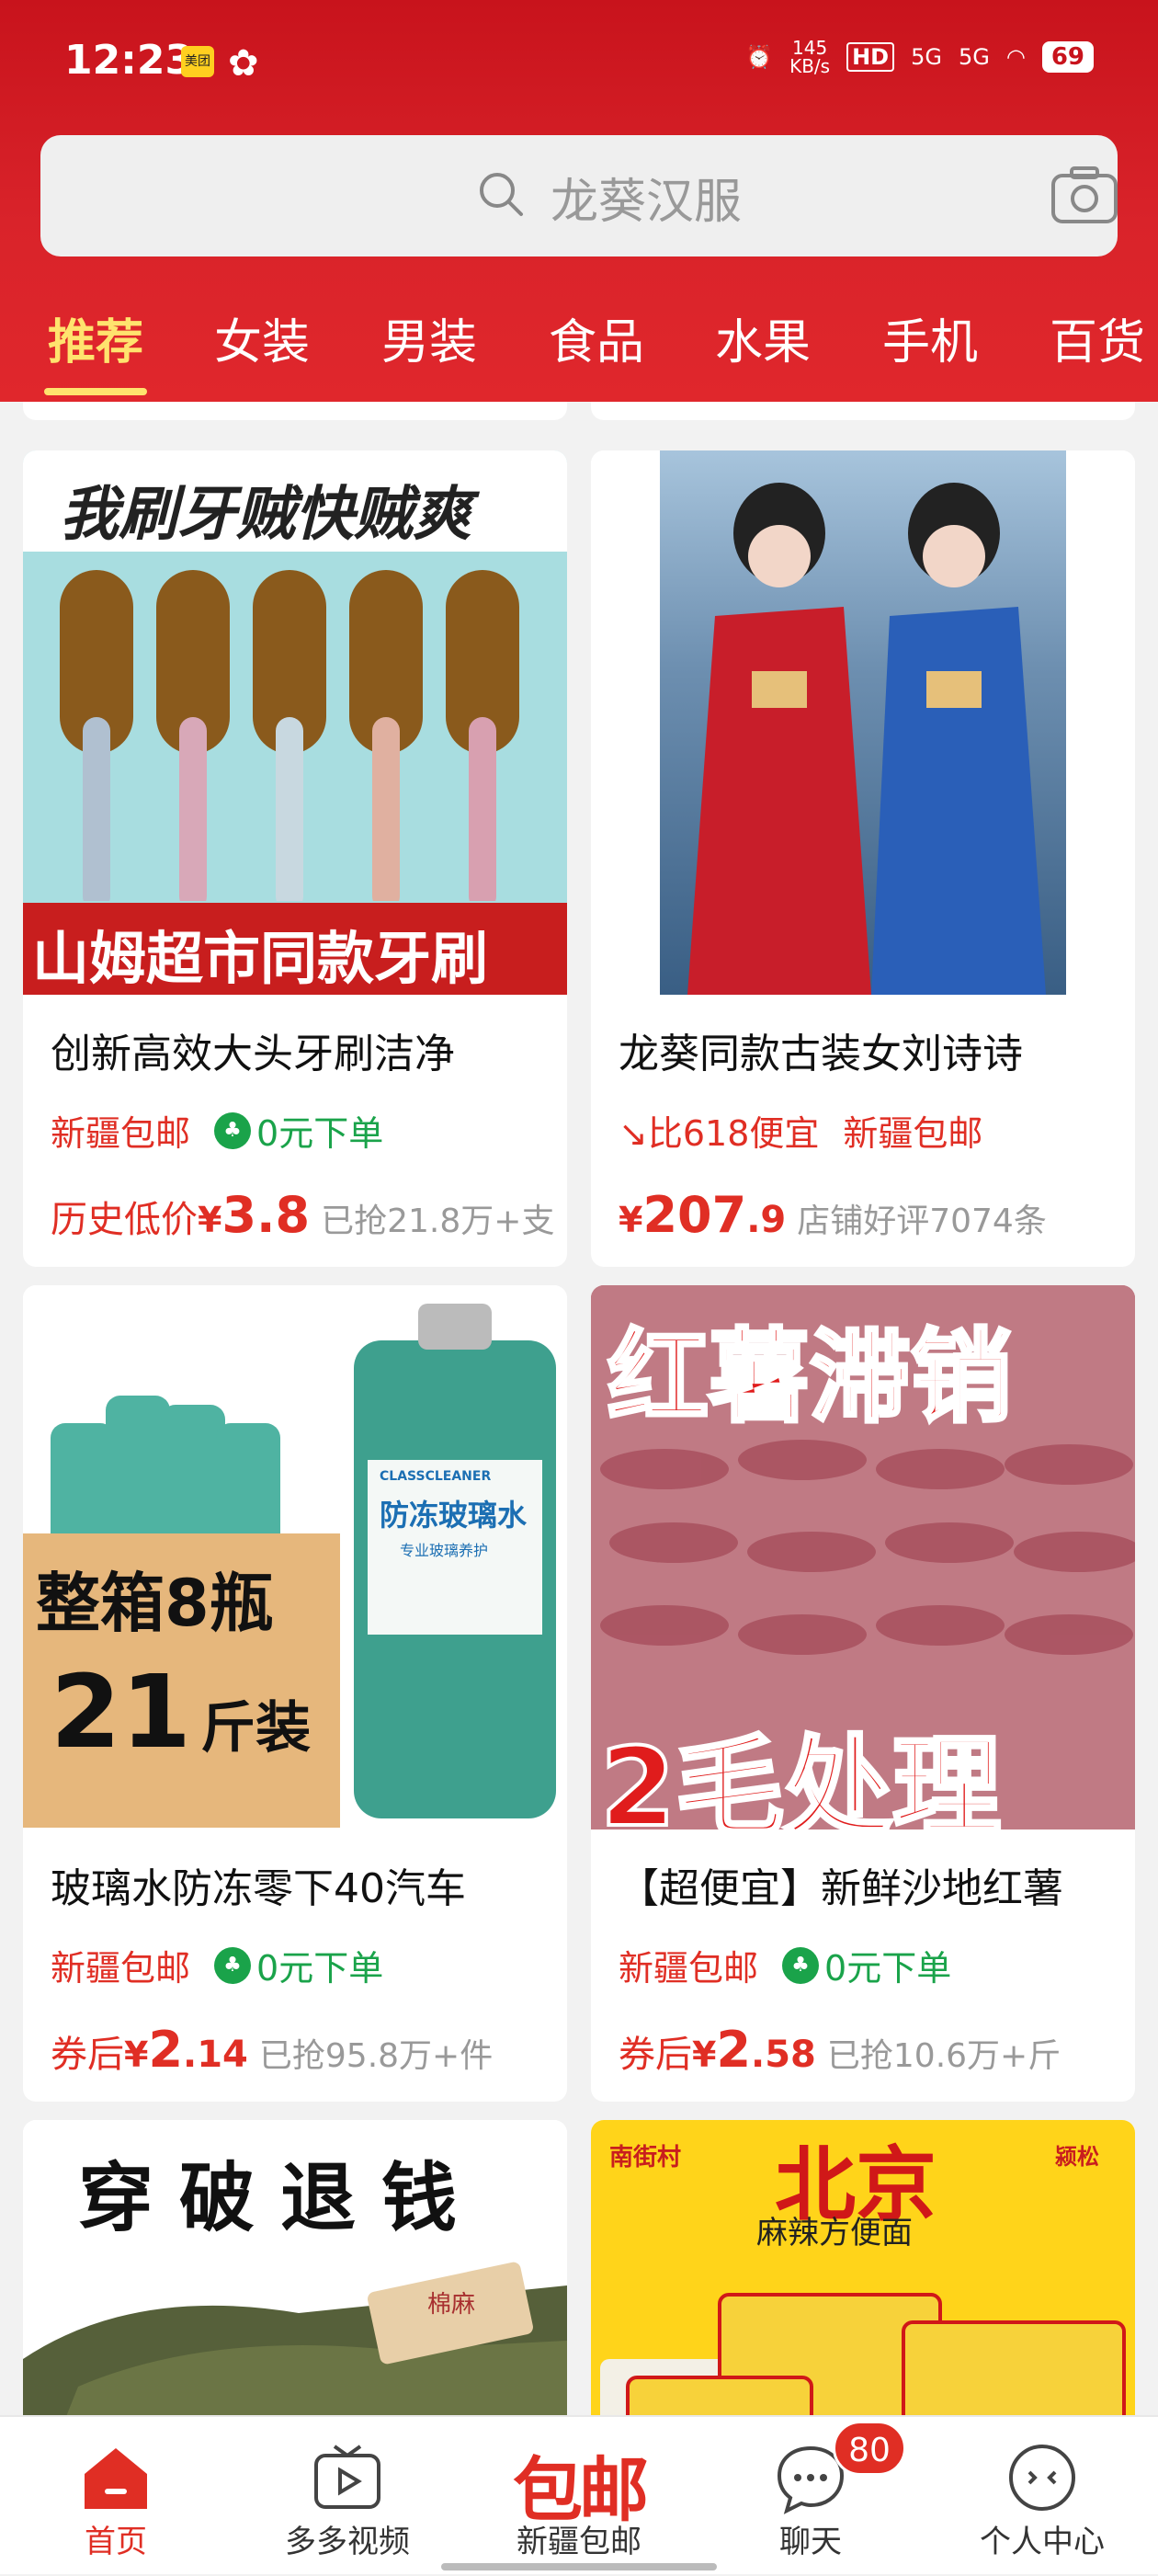 This screenshot has height=2576, width=1158. I want to click on tab-fruit: 水果, so click(763, 337).